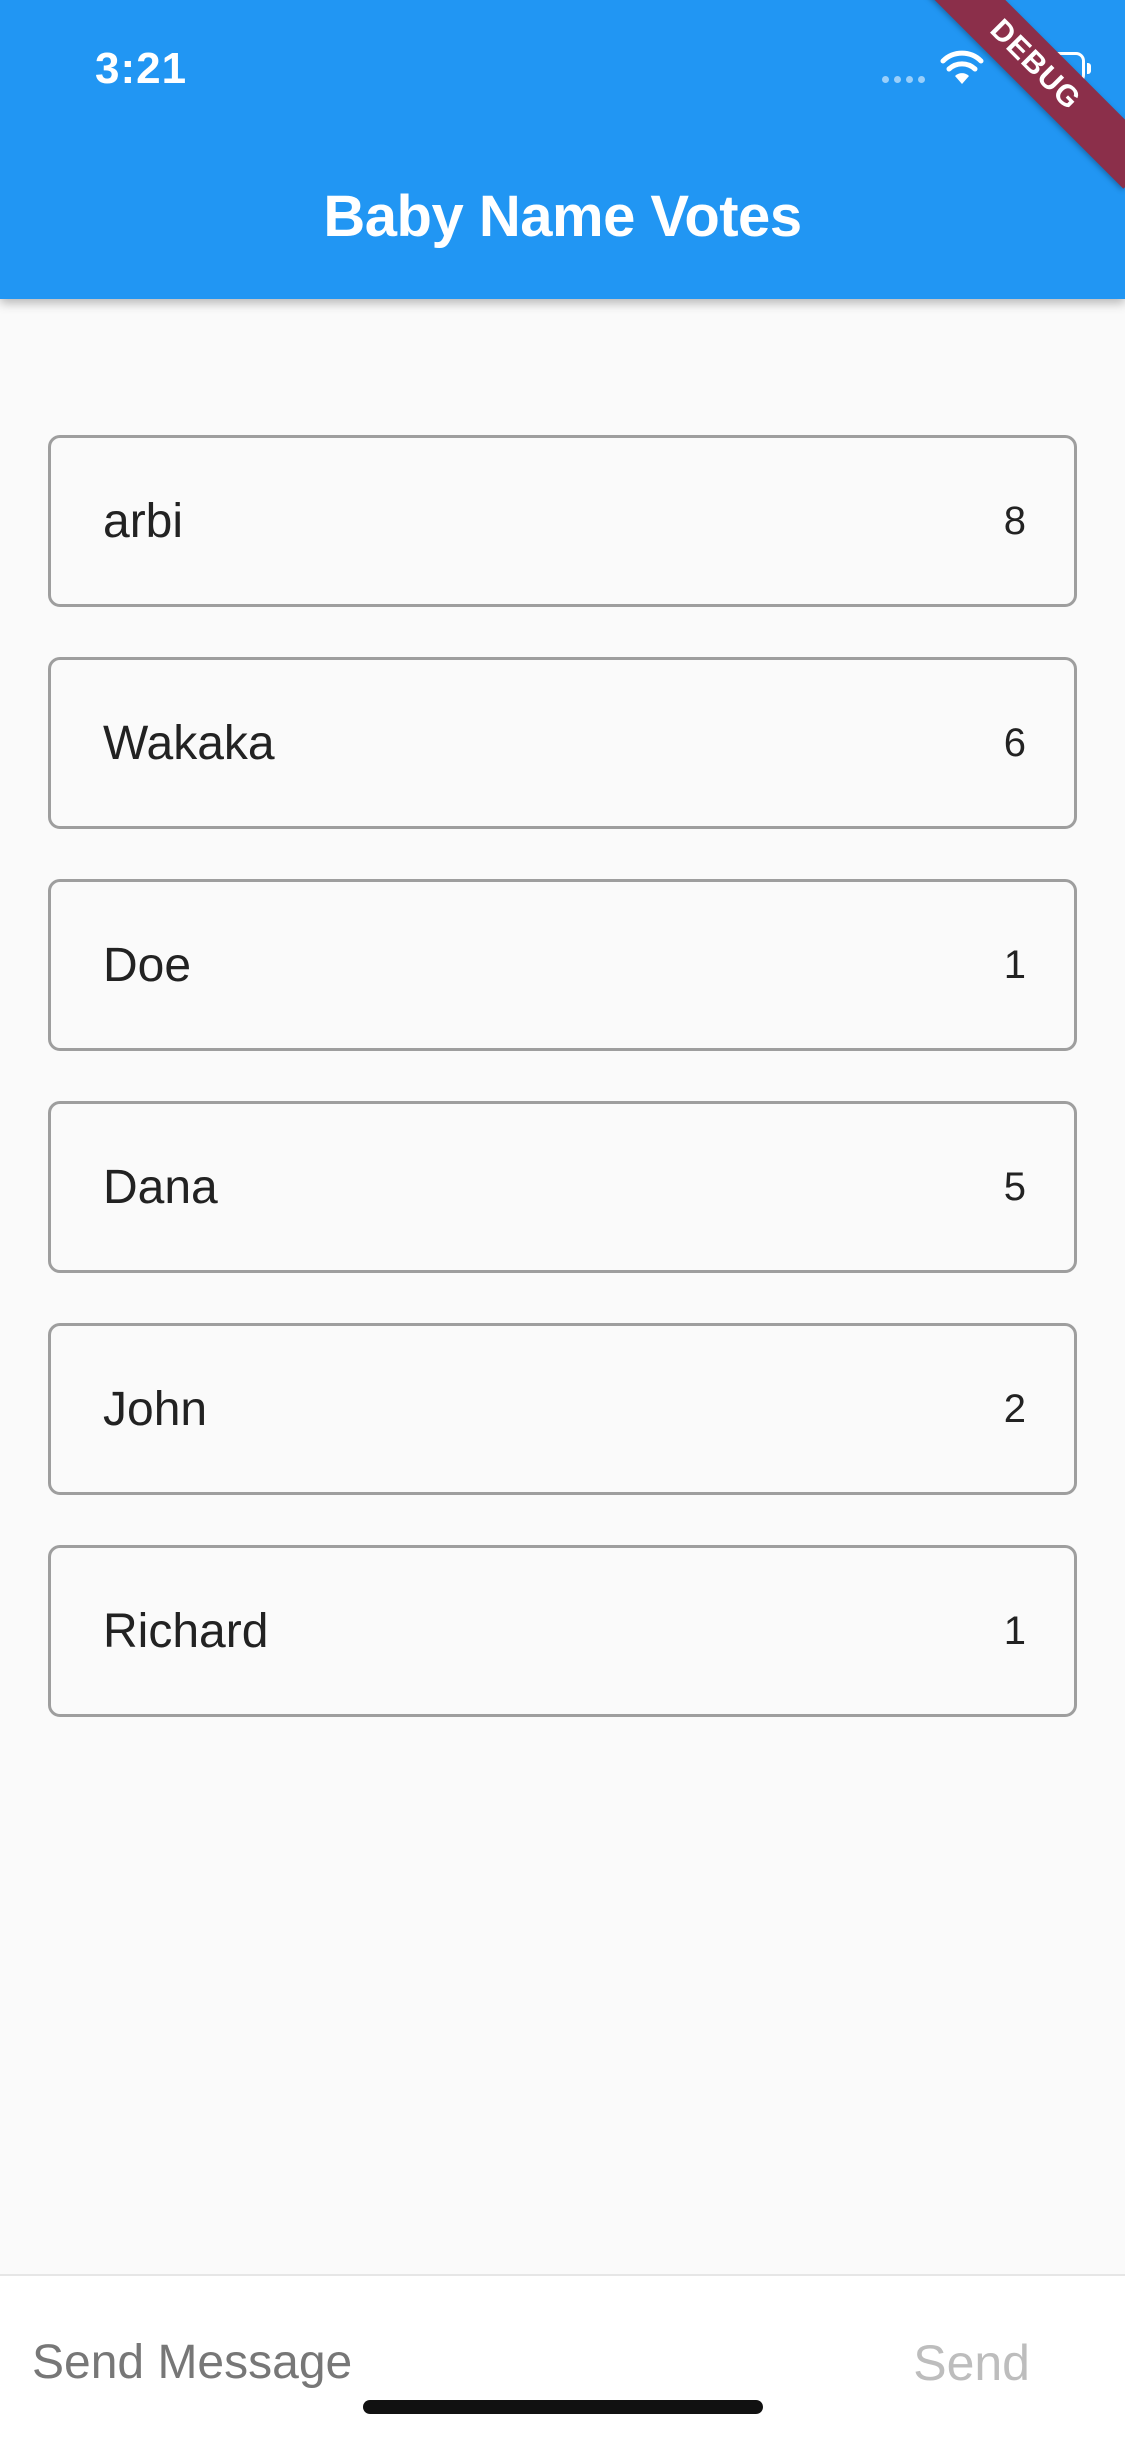 The height and width of the screenshot is (2438, 1125). I want to click on name-label: Doe, so click(147, 965).